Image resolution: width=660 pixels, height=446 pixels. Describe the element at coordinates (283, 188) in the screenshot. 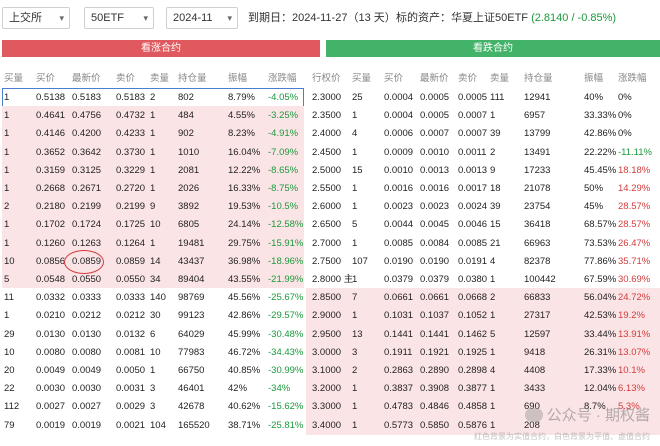

I see `call-cell: -8.75%` at that location.